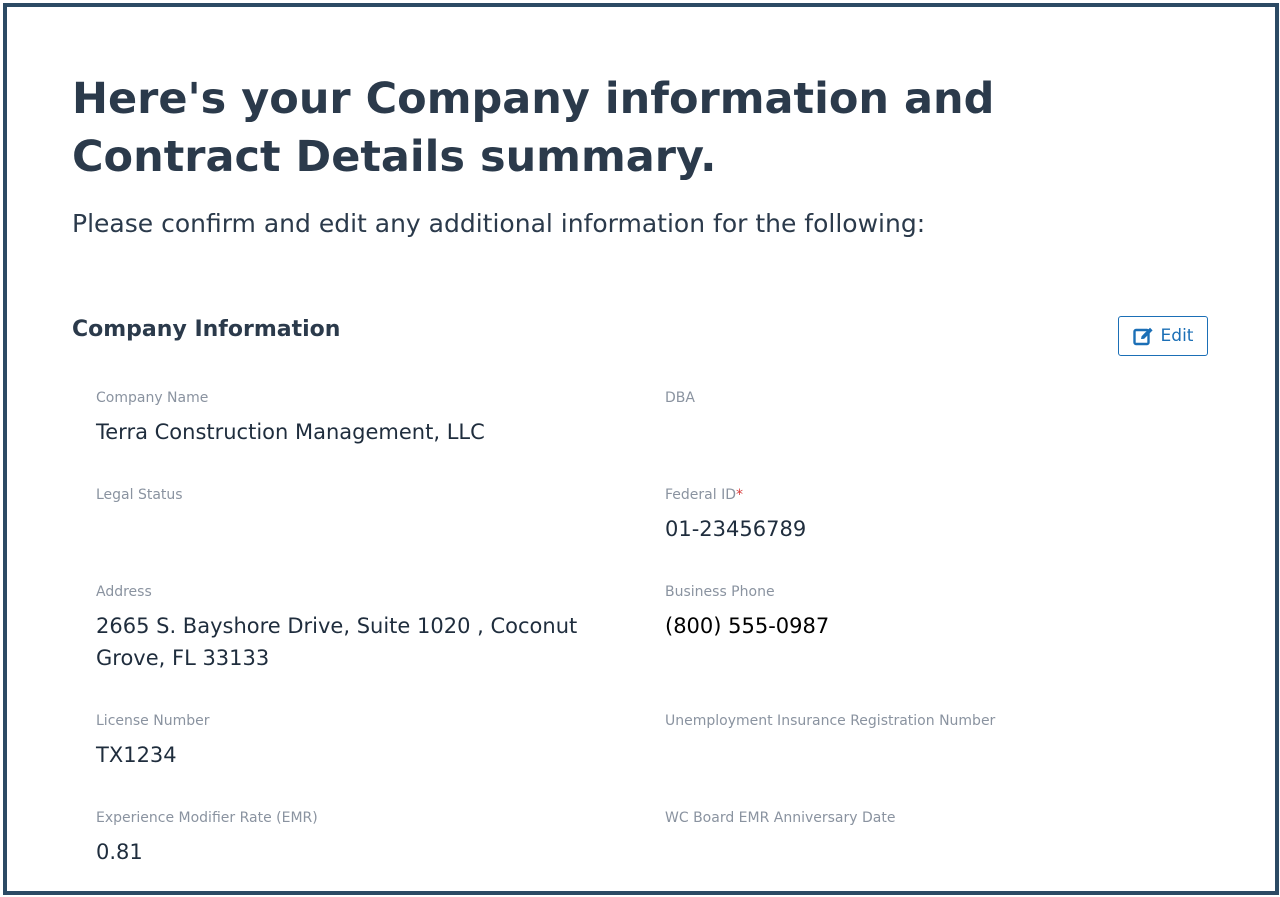 The image size is (1280, 897). I want to click on field-label: Experience Modifier Rate (EMR), so click(207, 818).